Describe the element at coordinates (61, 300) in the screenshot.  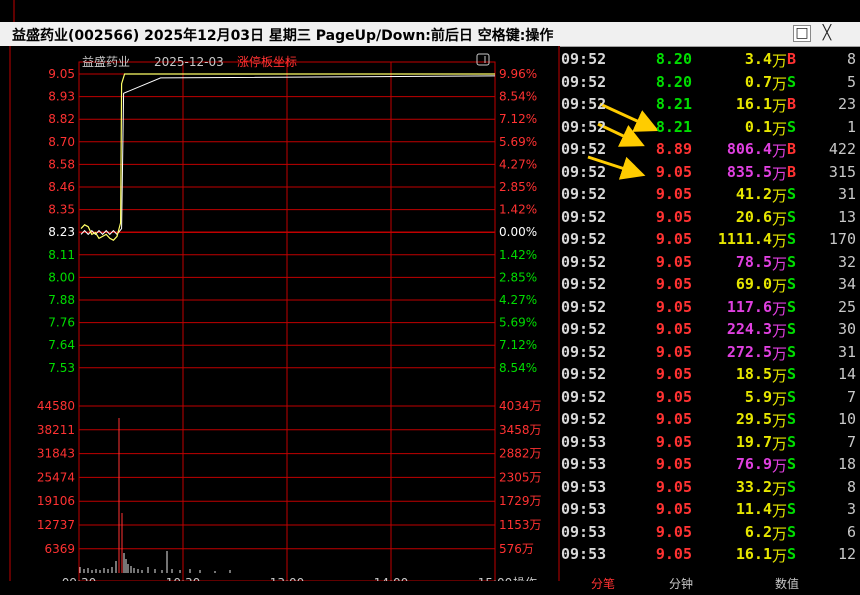
I see `price-tick-label: 7.88` at that location.